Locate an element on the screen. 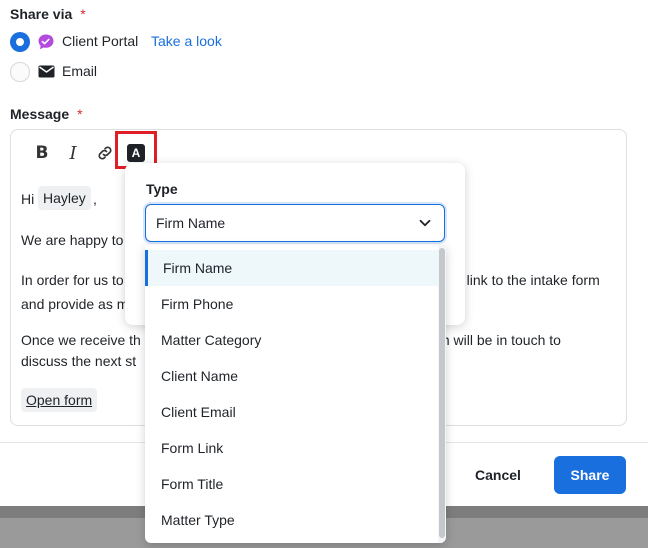 The width and height of the screenshot is (648, 548). message-label: Message * is located at coordinates (46, 114).